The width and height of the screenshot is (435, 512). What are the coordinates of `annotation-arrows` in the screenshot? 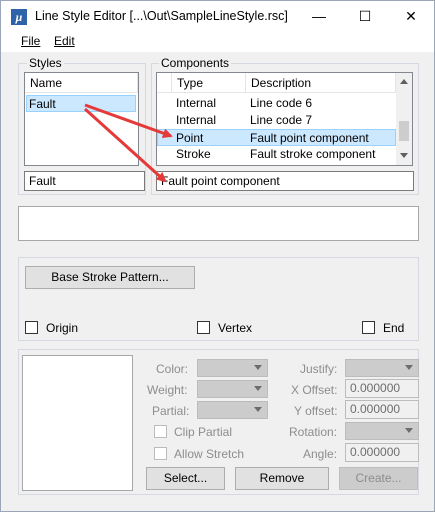 It's located at (128, 143).